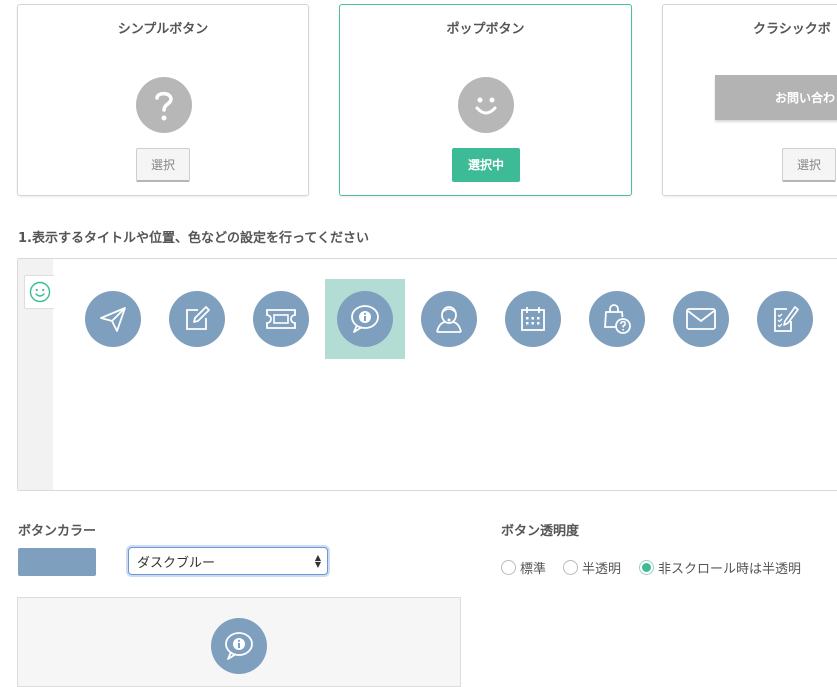 This screenshot has height=687, width=837. Describe the element at coordinates (57, 562) in the screenshot. I see `color-swatch` at that location.